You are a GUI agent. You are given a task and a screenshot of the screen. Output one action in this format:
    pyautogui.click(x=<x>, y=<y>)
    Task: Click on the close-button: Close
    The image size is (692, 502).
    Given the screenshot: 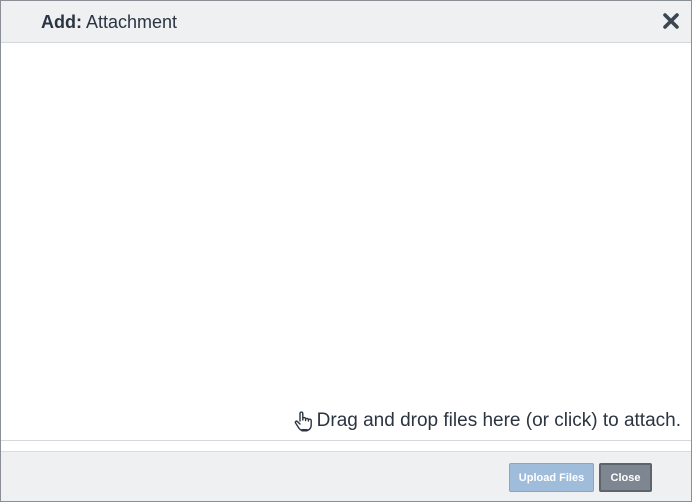 What is the action you would take?
    pyautogui.click(x=625, y=477)
    